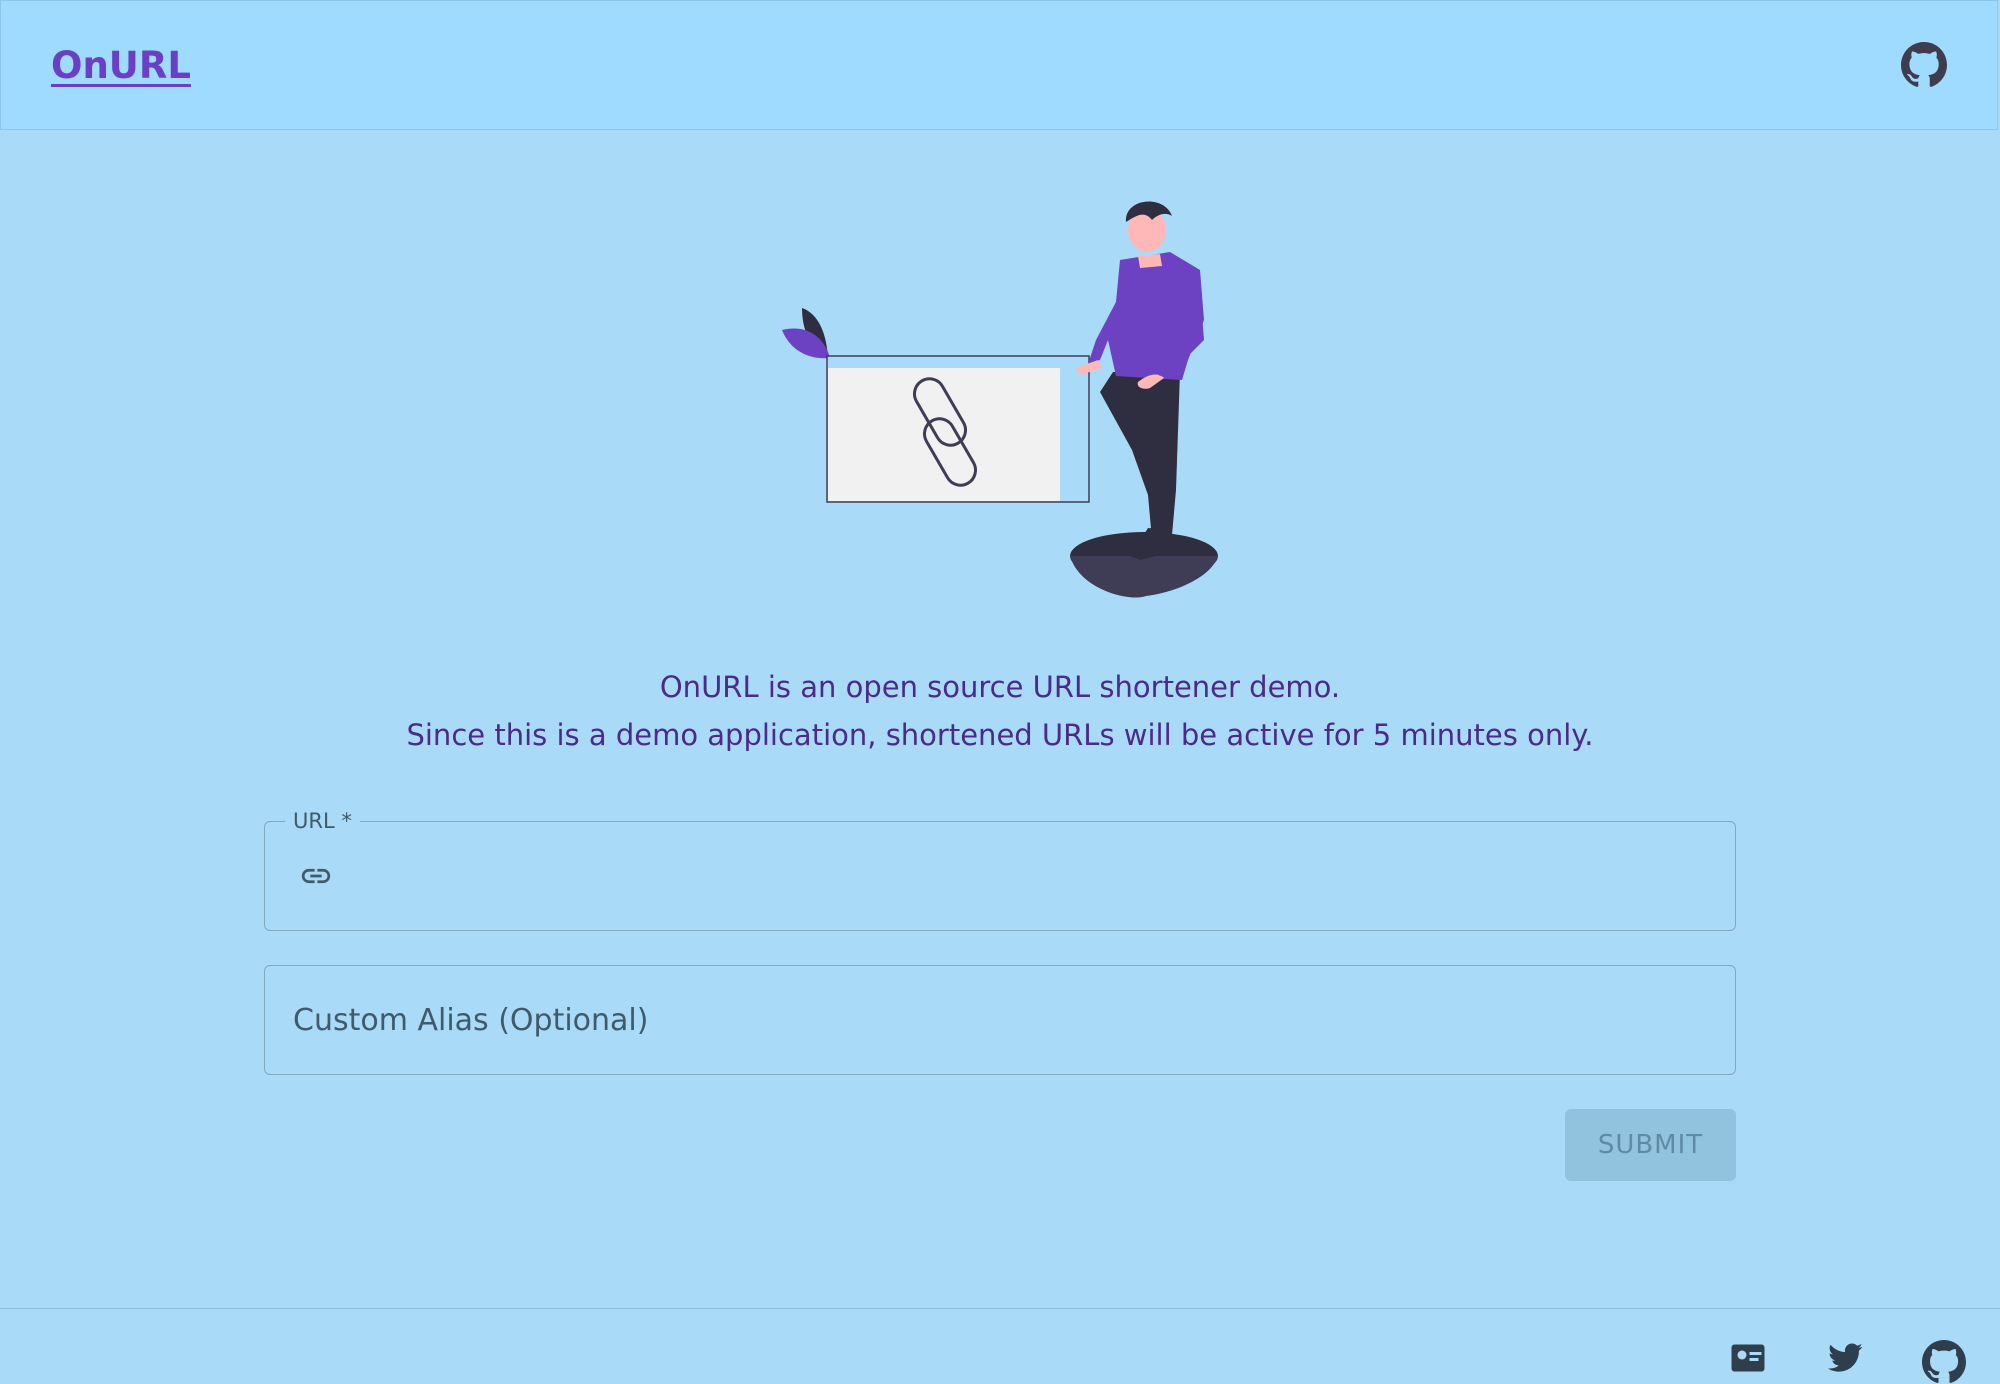 This screenshot has width=2000, height=1384. I want to click on alias-field, so click(1000, 1020).